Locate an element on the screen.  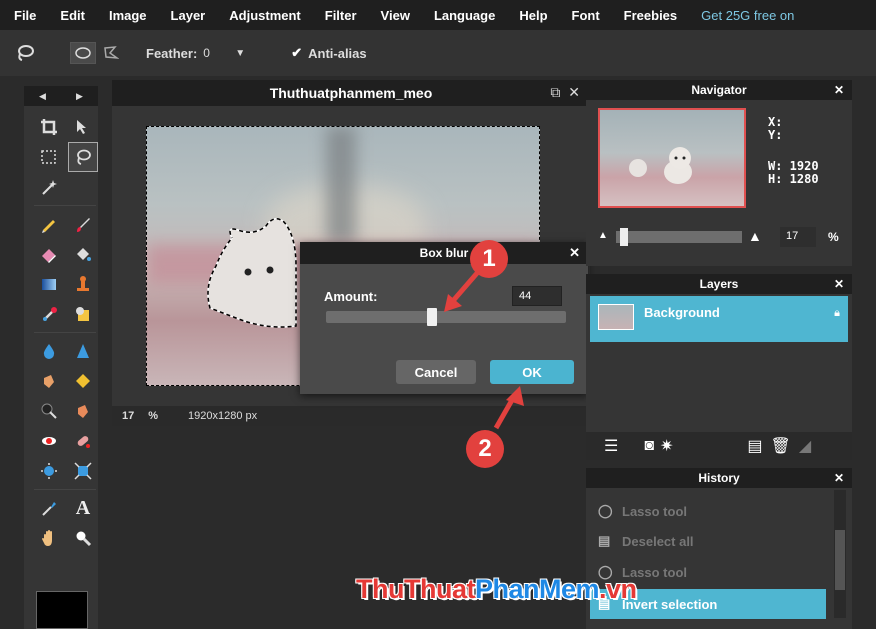
layer-effects-icon: ✷ is located at coordinates (666, 446).